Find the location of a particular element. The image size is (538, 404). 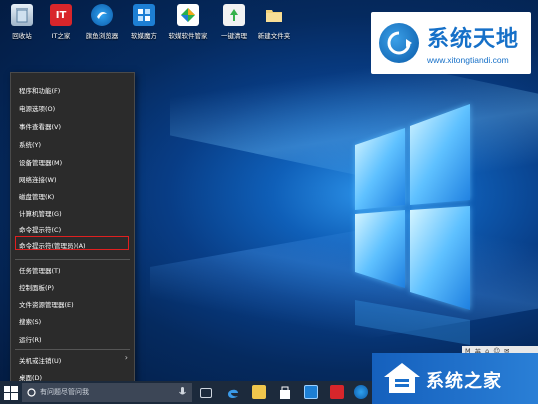

menu-item-disk-management: 磁盘管理(K) is located at coordinates (36, 196).